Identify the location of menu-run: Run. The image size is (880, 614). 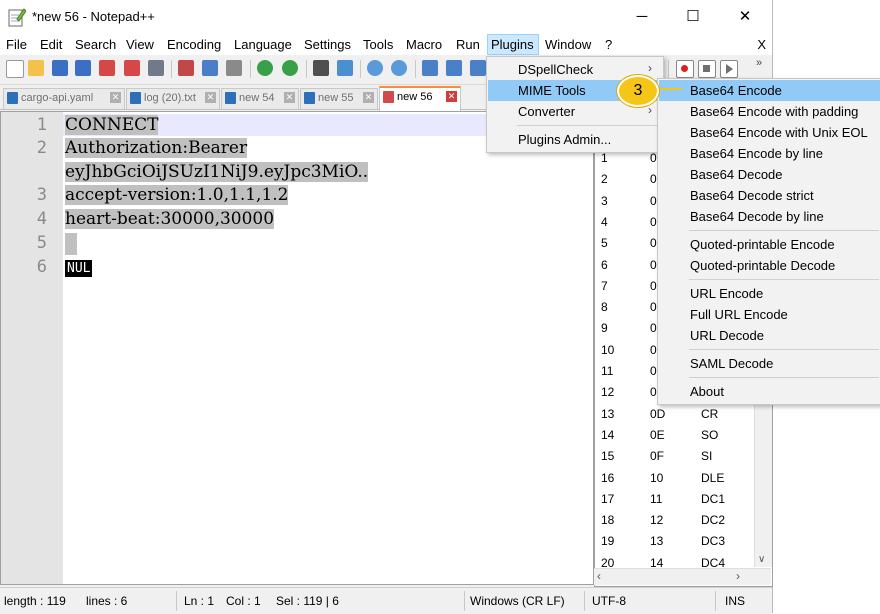
(468, 44).